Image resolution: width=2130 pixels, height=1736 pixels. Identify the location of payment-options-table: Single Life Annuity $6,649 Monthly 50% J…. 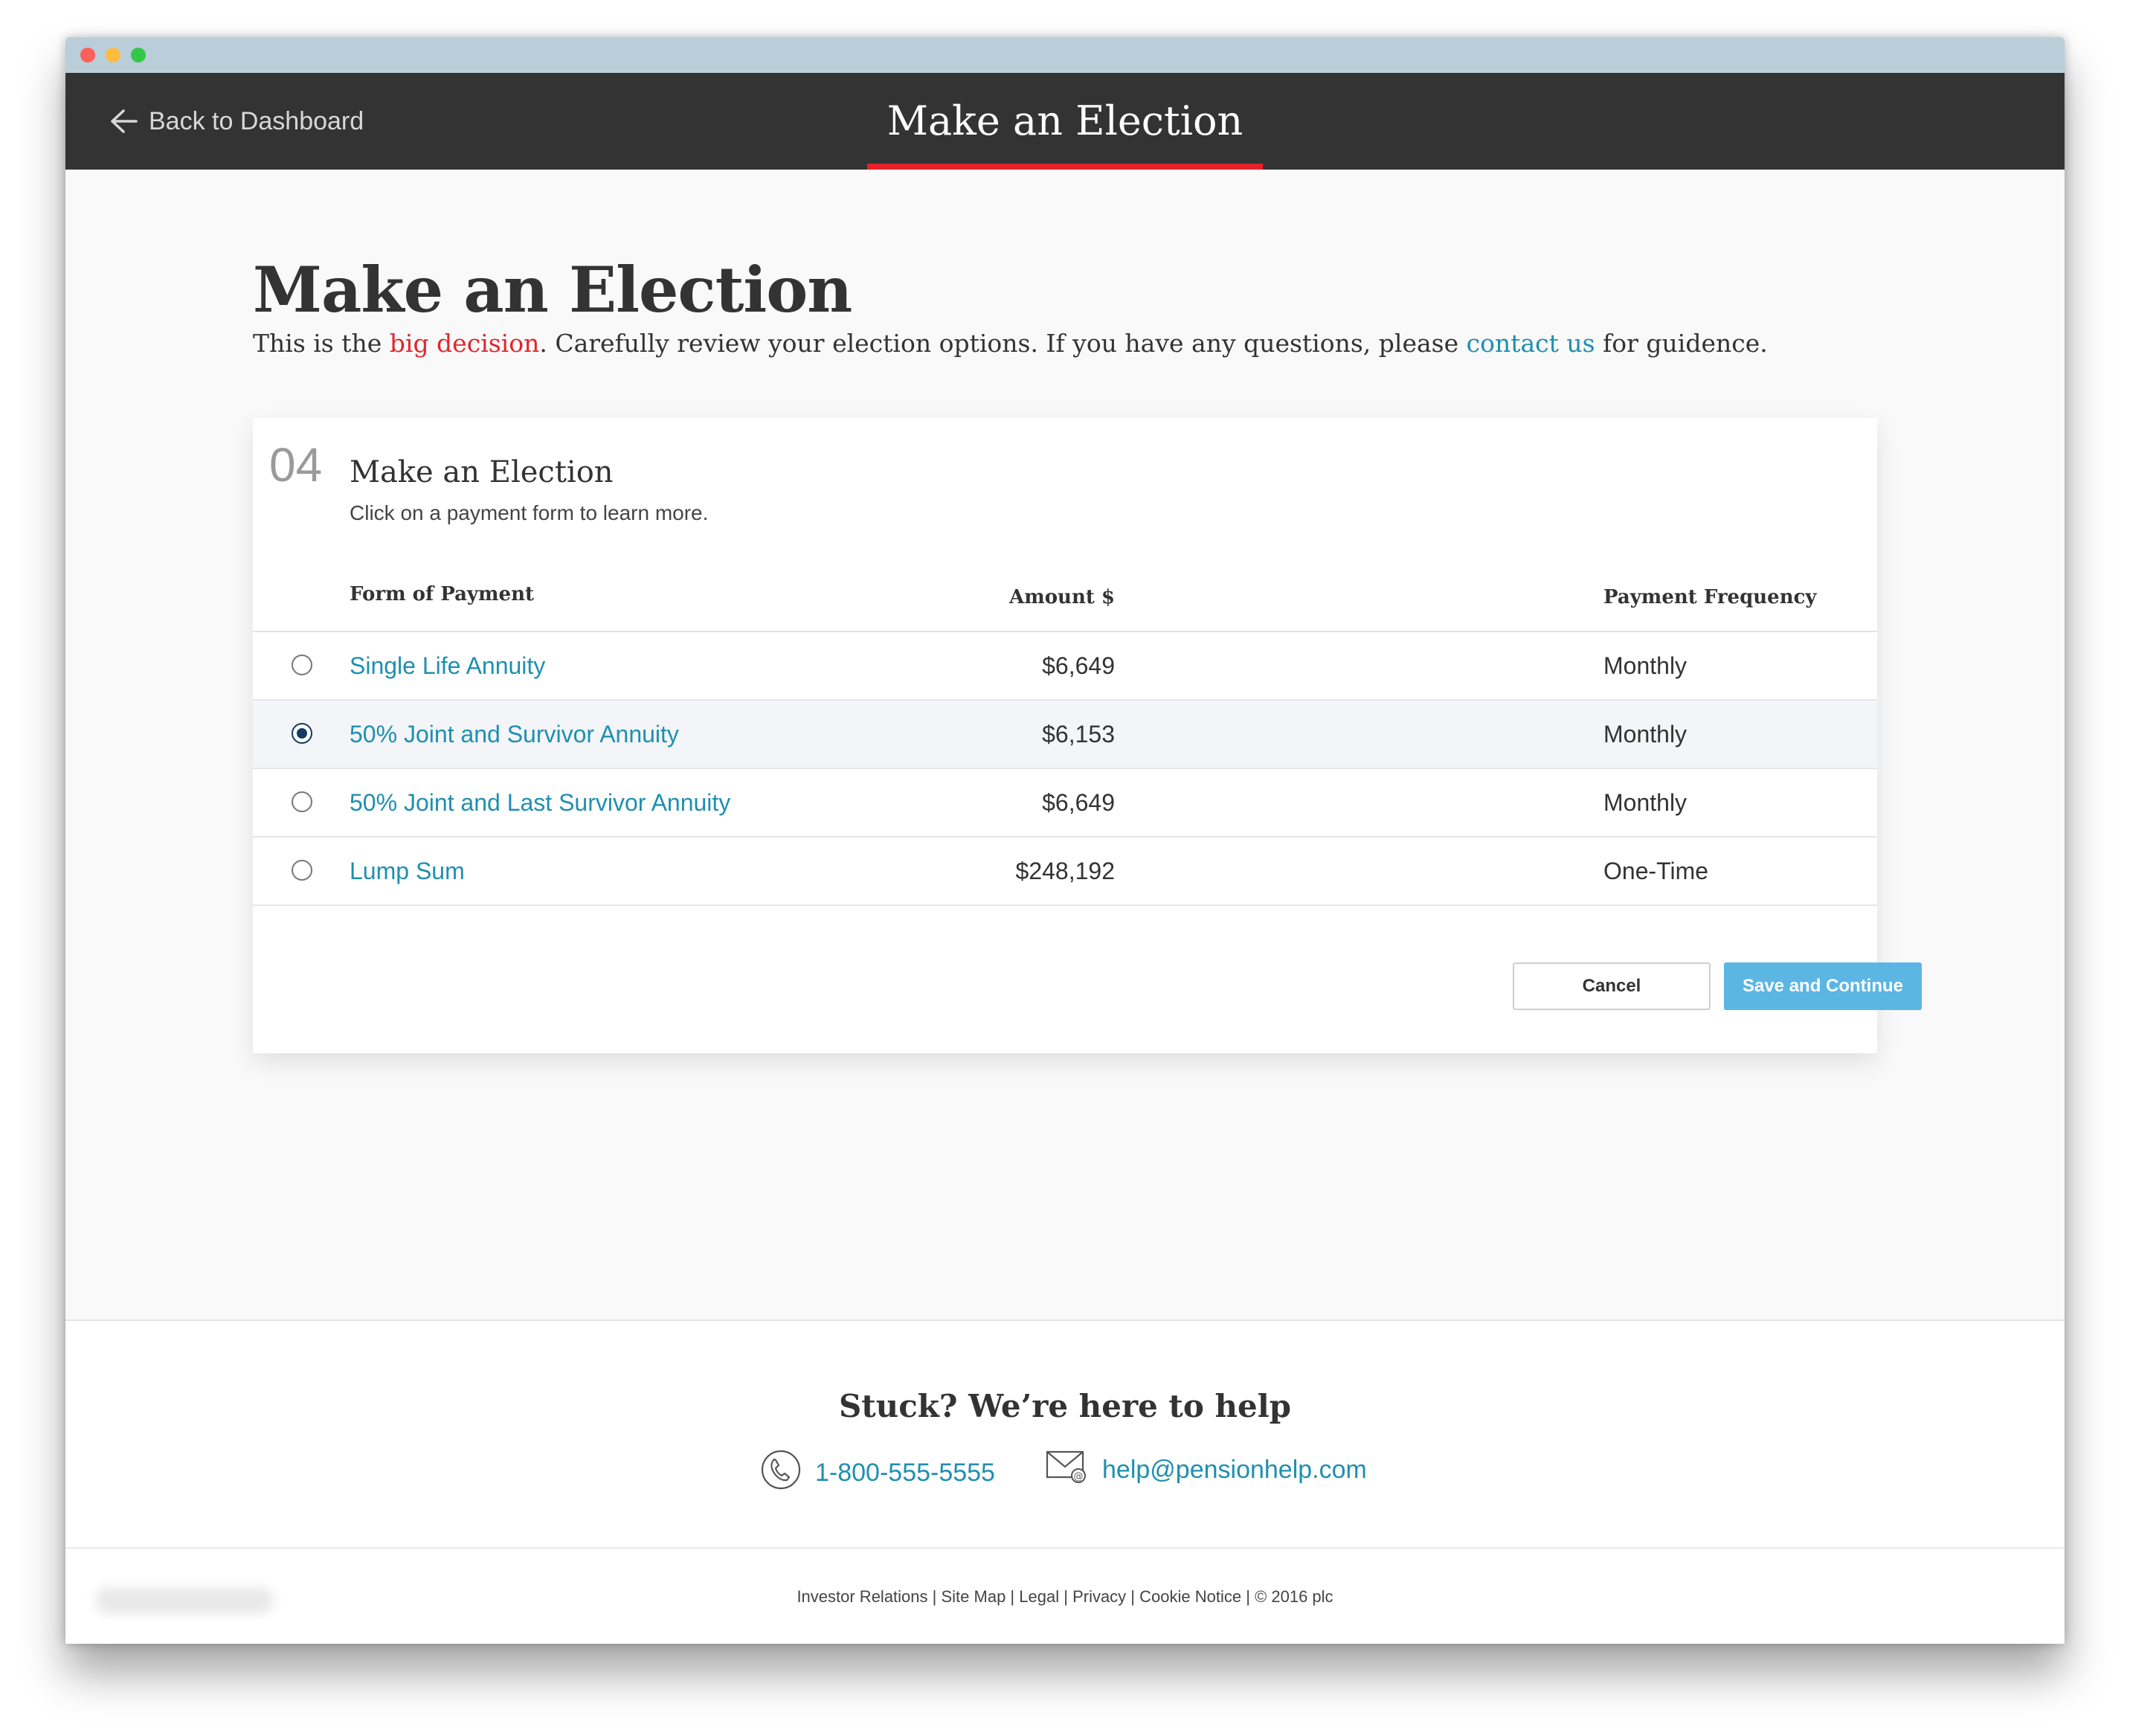
(1065, 769).